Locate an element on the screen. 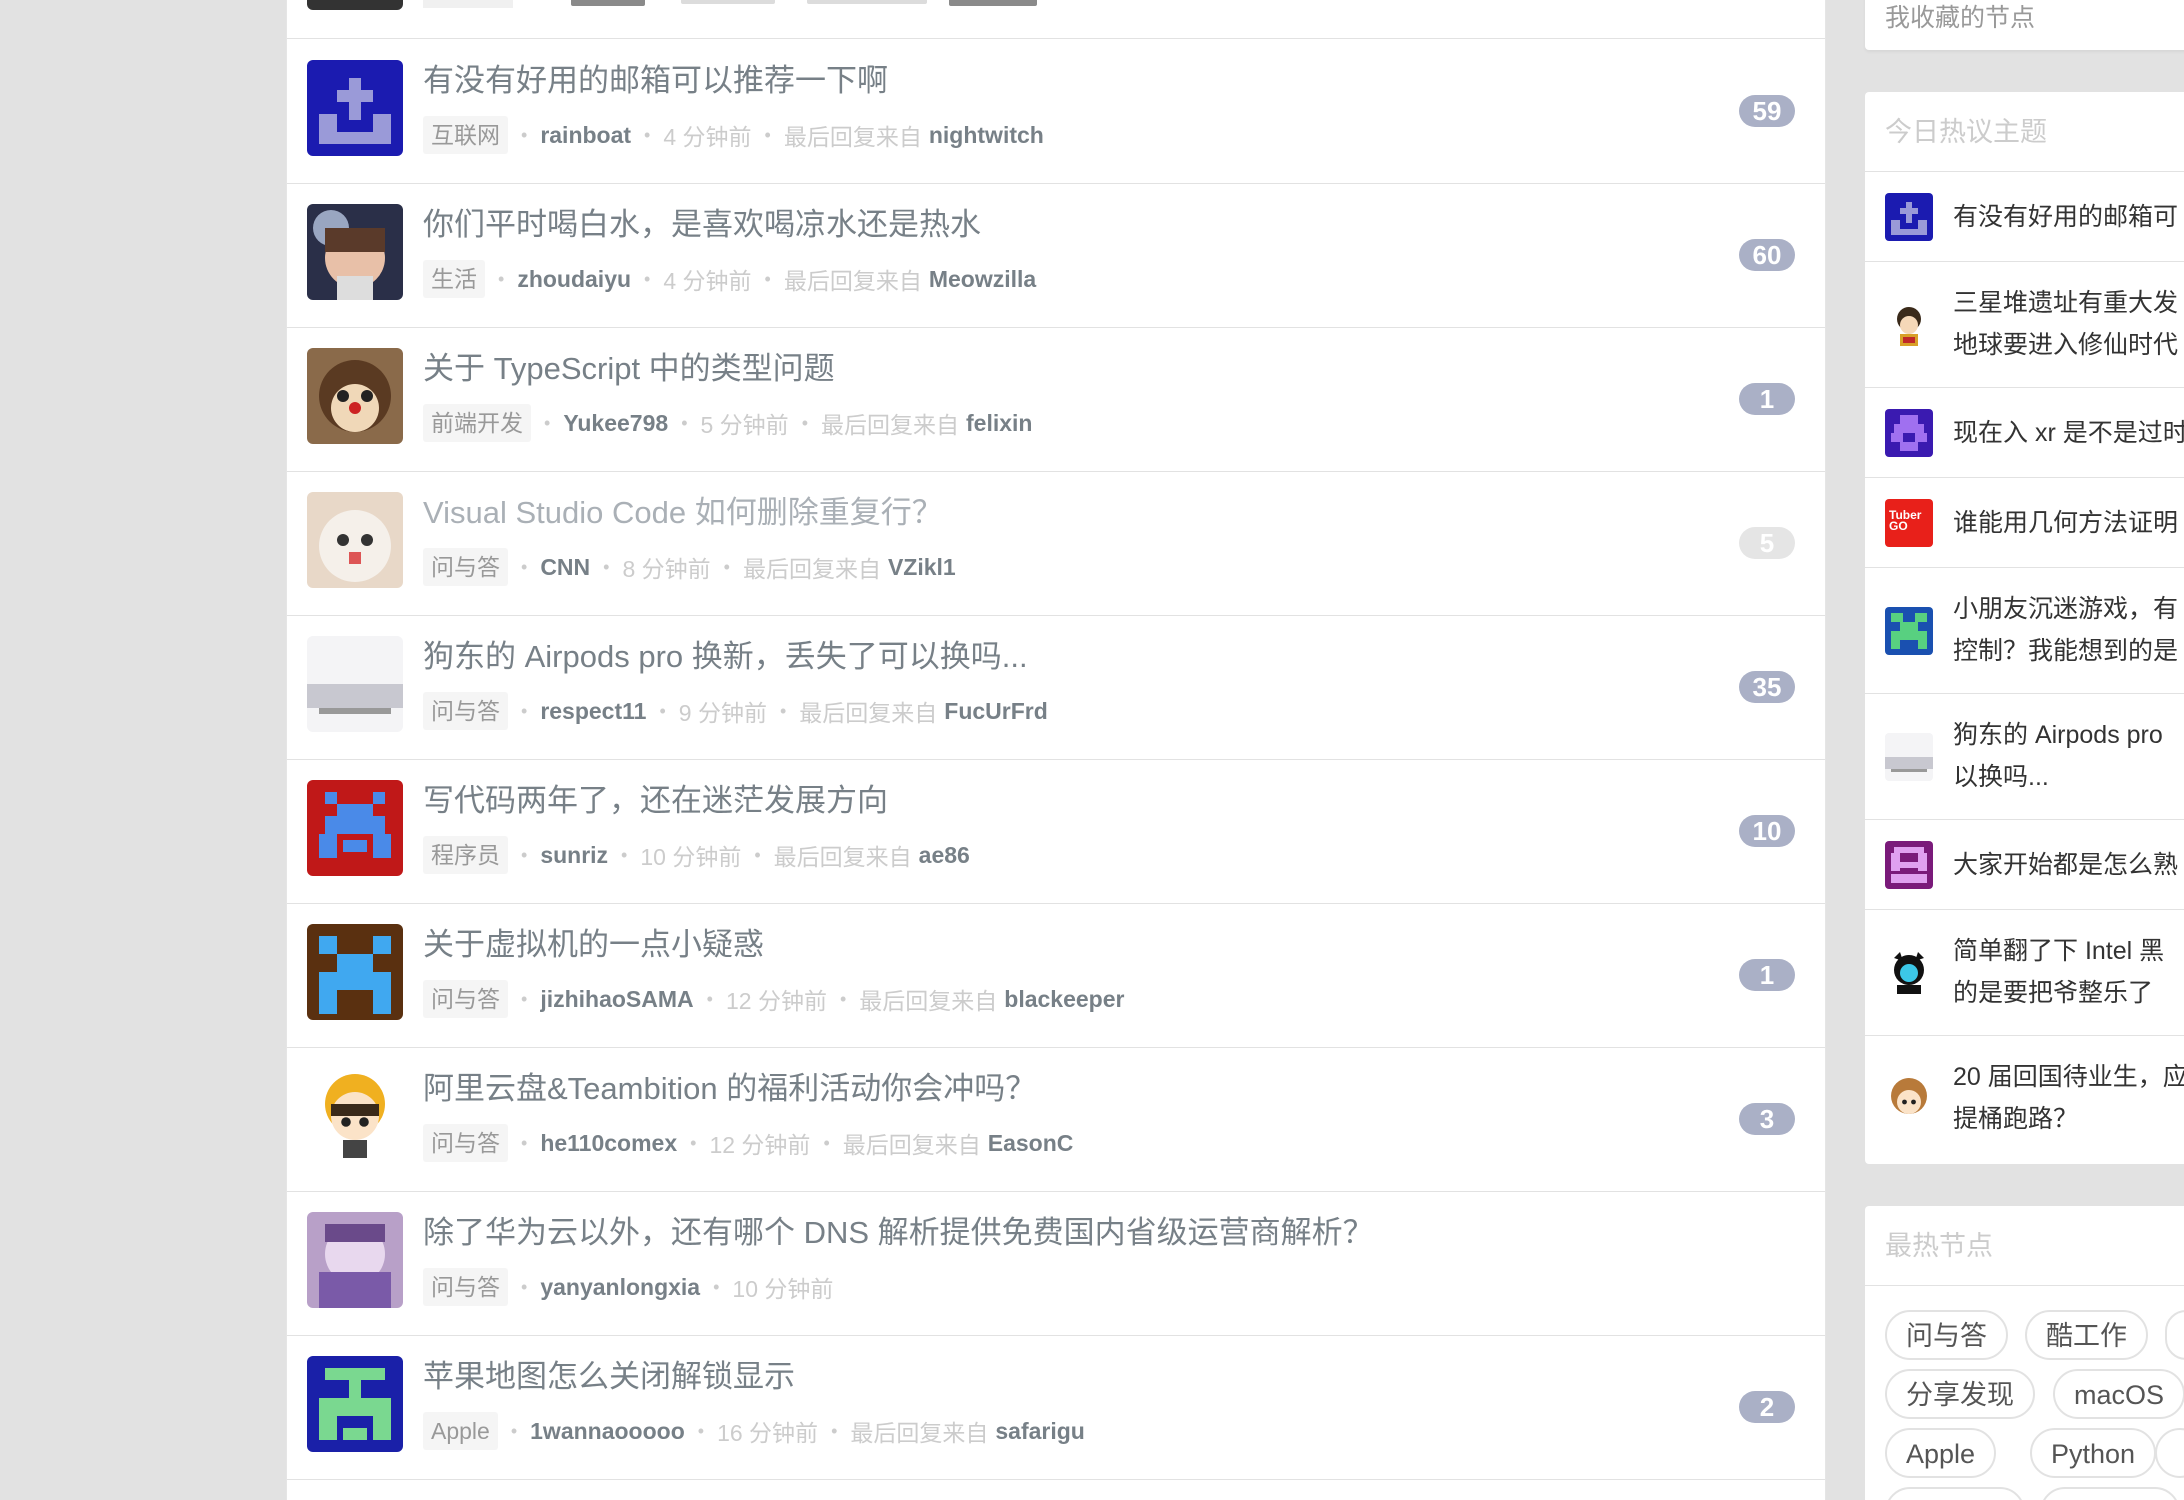 The image size is (2184, 1500). node-tag: 分享发现 is located at coordinates (1960, 1394).